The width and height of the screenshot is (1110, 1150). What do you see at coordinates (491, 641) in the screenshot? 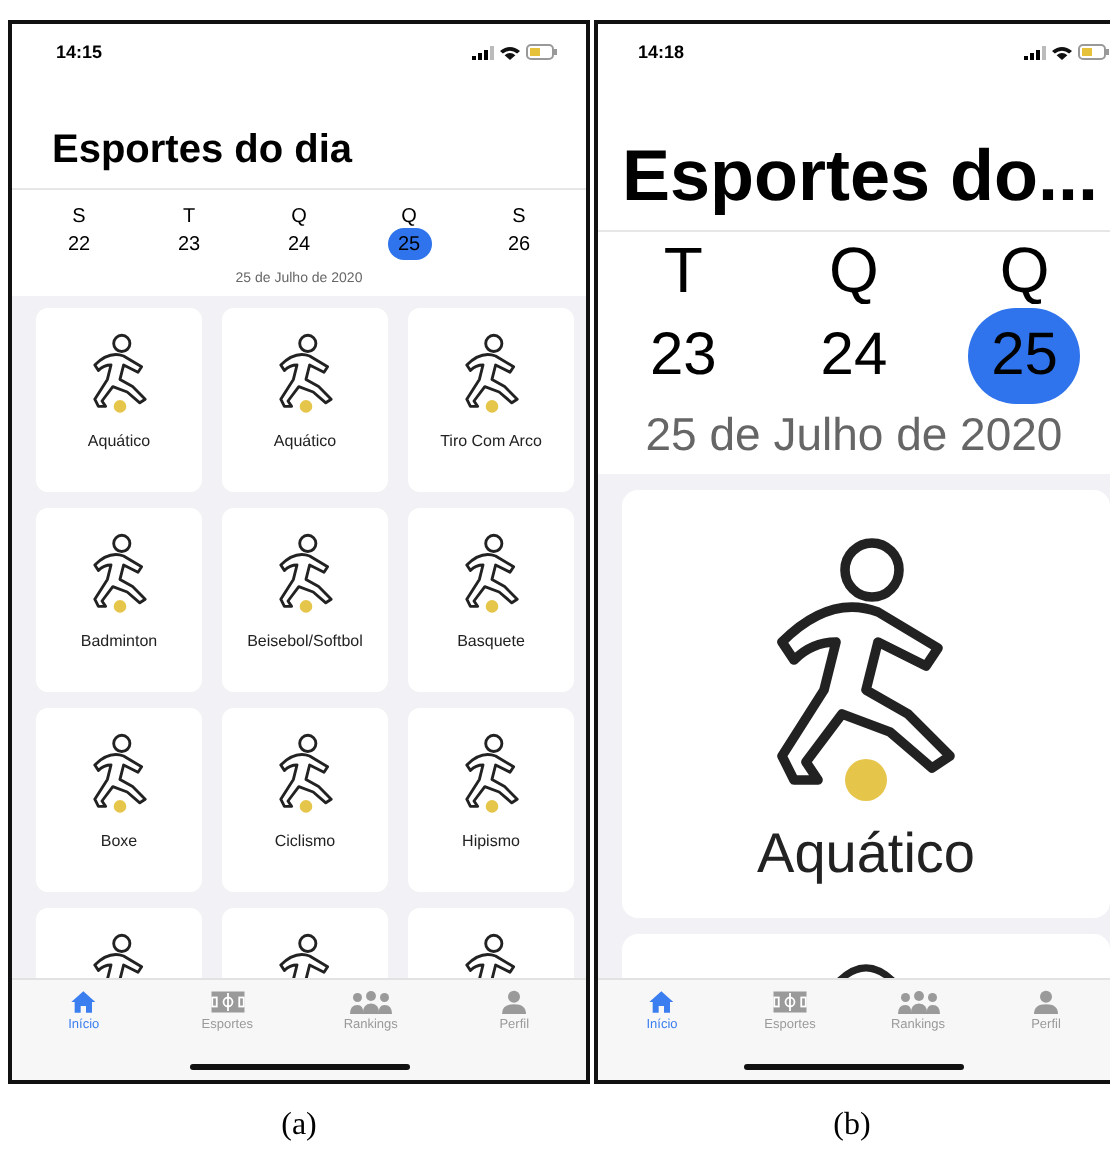
I see `sport-name: Basquete` at bounding box center [491, 641].